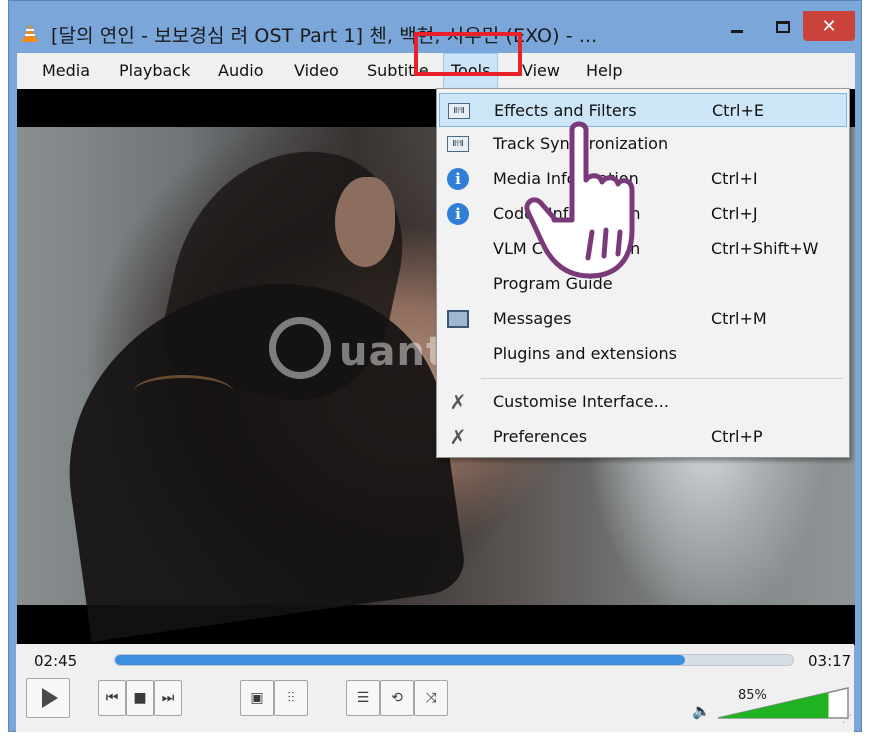 The width and height of the screenshot is (870, 736). I want to click on menu-help: Help, so click(604, 71).